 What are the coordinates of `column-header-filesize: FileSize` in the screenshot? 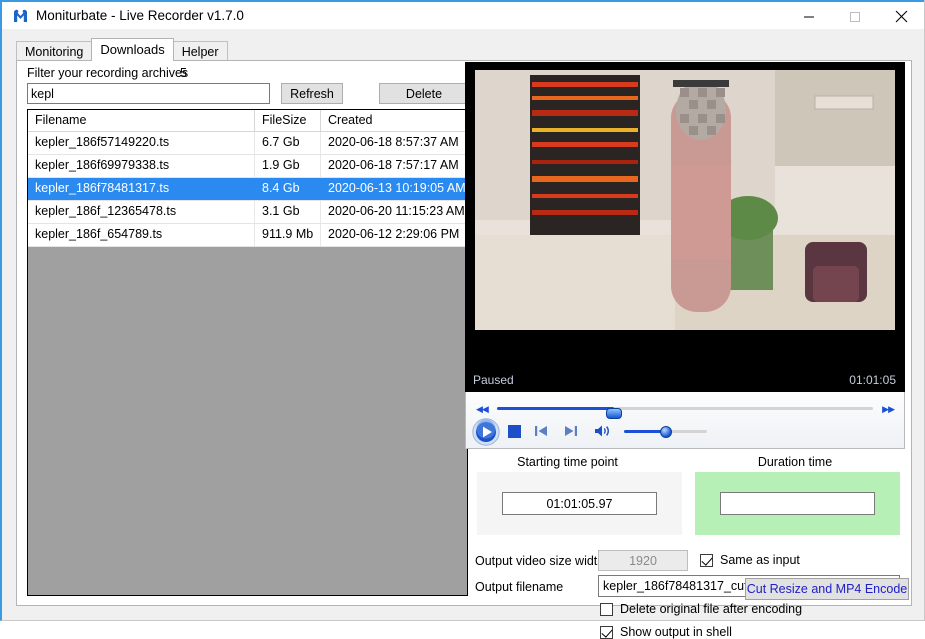 It's located at (288, 120).